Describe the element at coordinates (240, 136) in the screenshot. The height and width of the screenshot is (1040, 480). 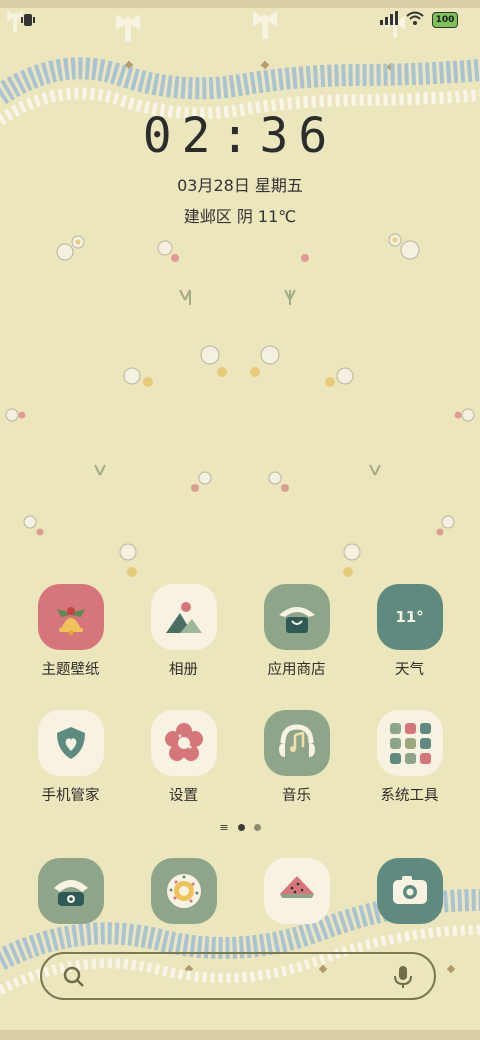
I see `clock-time: 02:36` at that location.